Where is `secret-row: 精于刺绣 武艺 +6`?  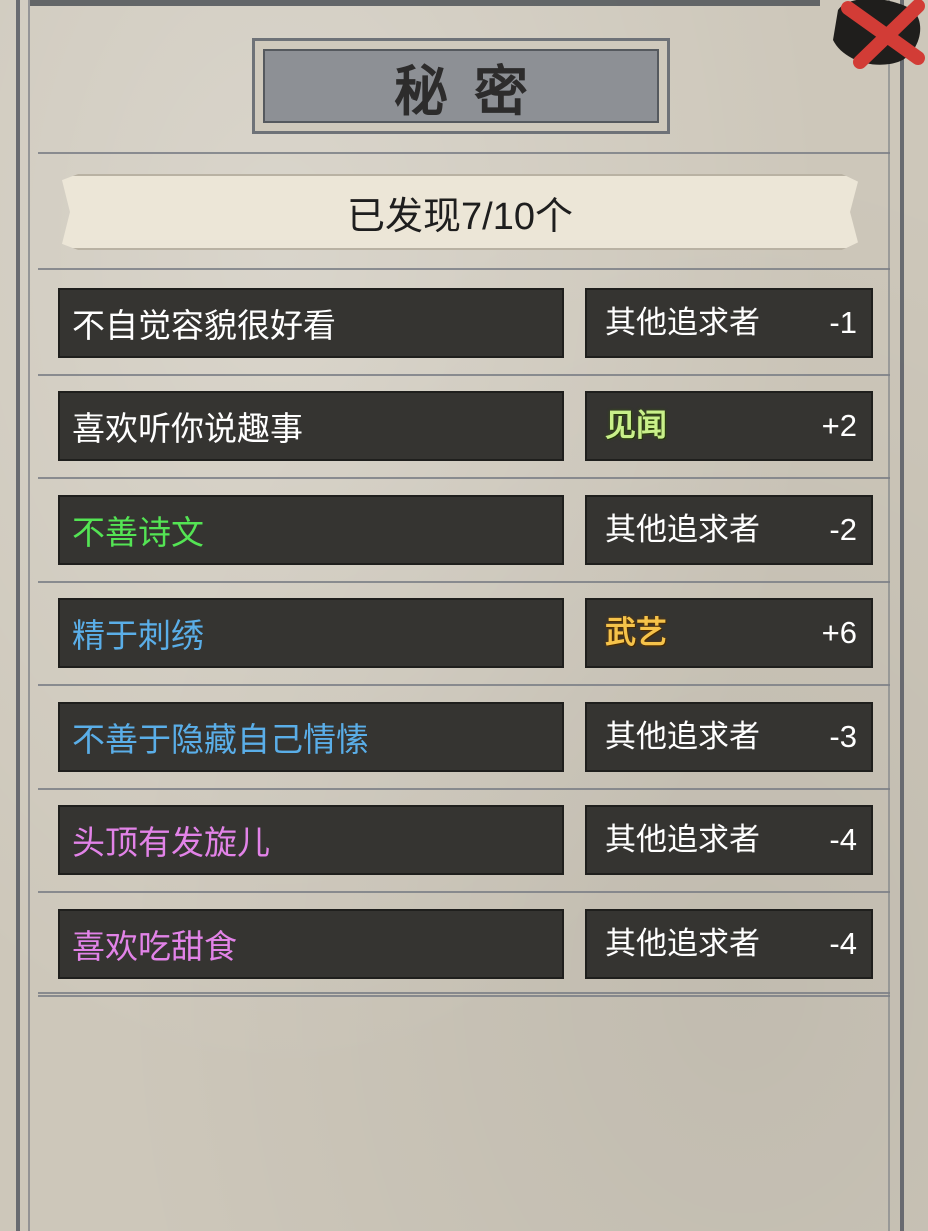 secret-row: 精于刺绣 武艺 +6 is located at coordinates (464, 634).